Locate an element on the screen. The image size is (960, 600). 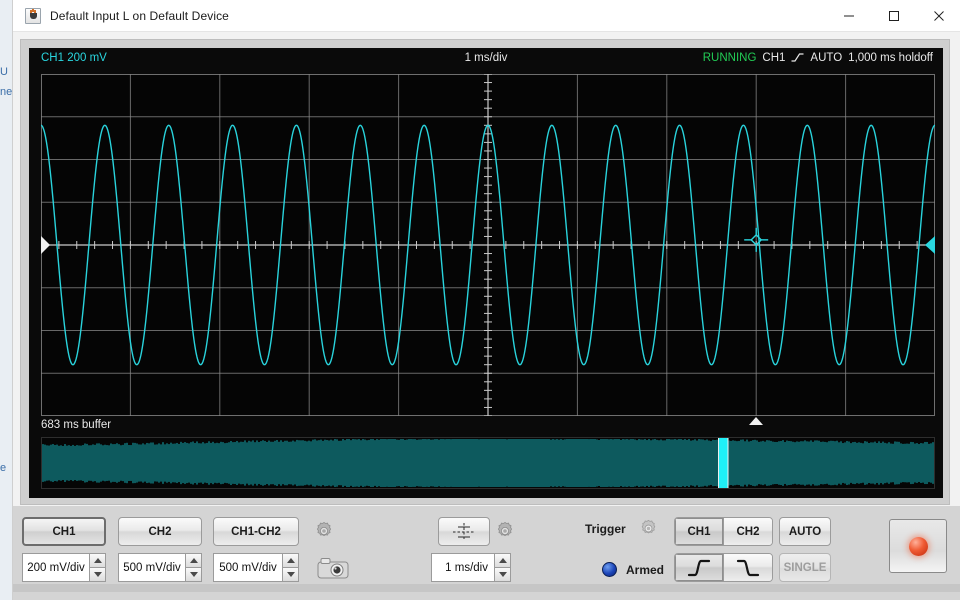
trigger-section-label: Trigger is located at coordinates (605, 529).